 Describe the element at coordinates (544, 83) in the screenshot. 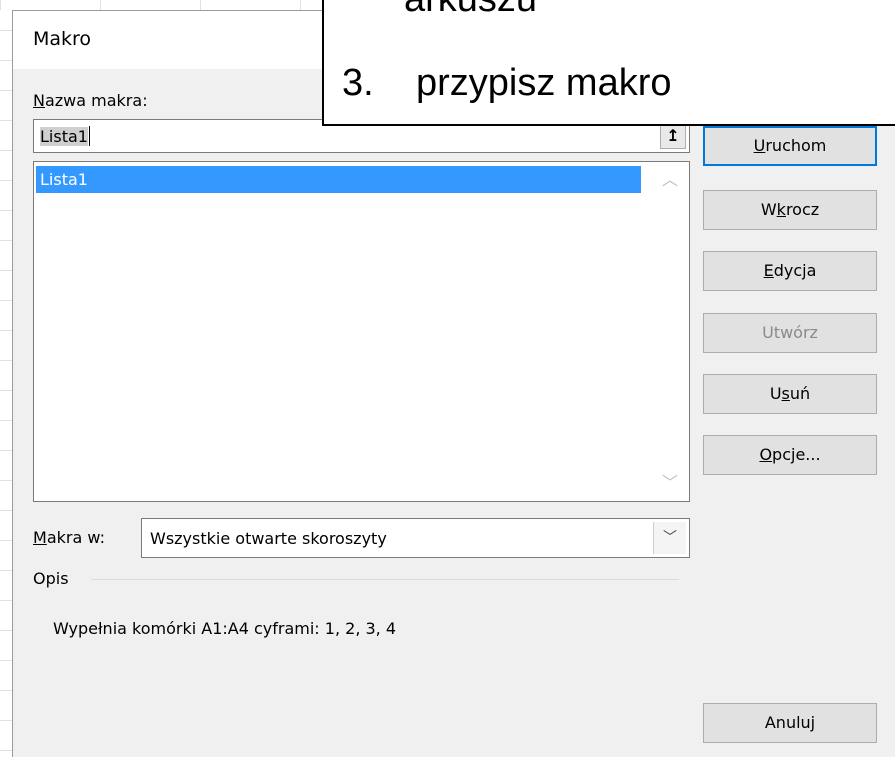

I see `overlay-step-text: przypisz makro` at that location.